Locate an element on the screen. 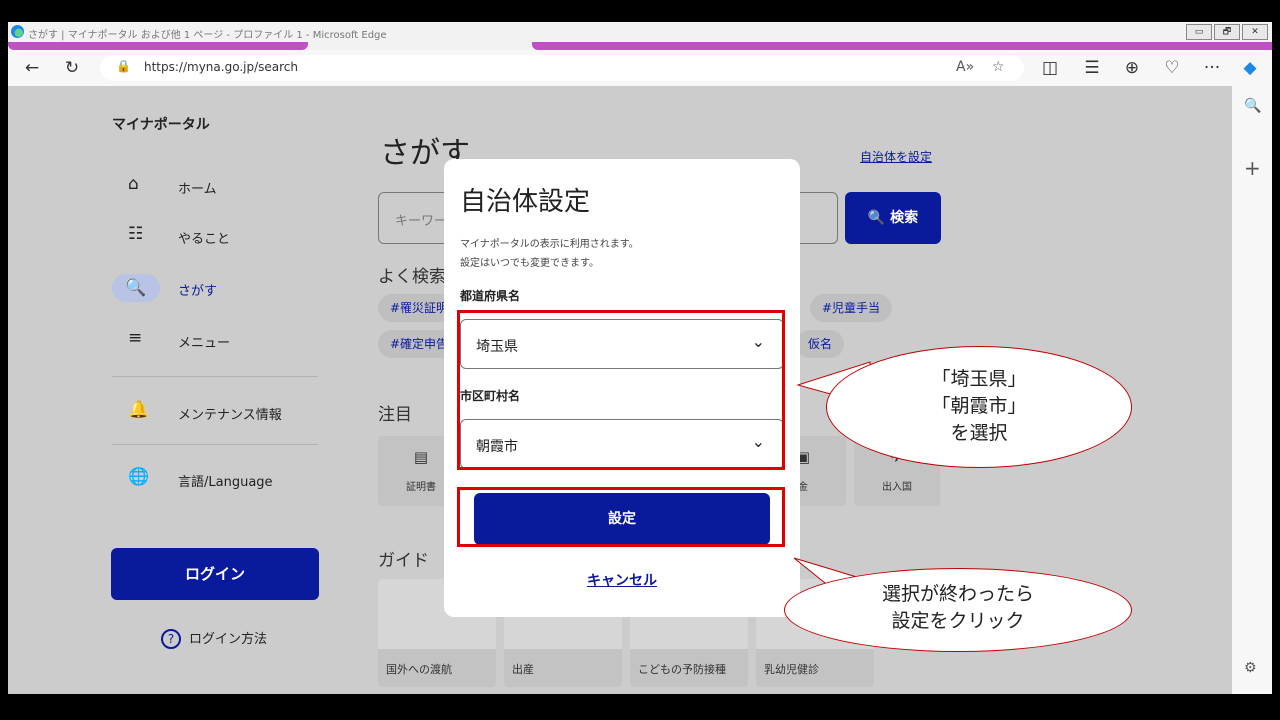 This screenshot has height=720, width=1280. login-help-link: ? ログイン方法 is located at coordinates (214, 638).